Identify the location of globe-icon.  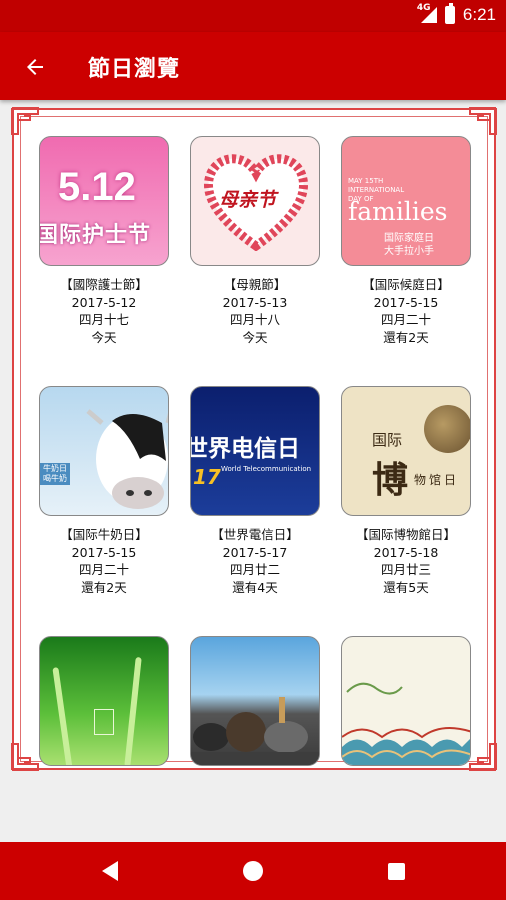
(447, 429).